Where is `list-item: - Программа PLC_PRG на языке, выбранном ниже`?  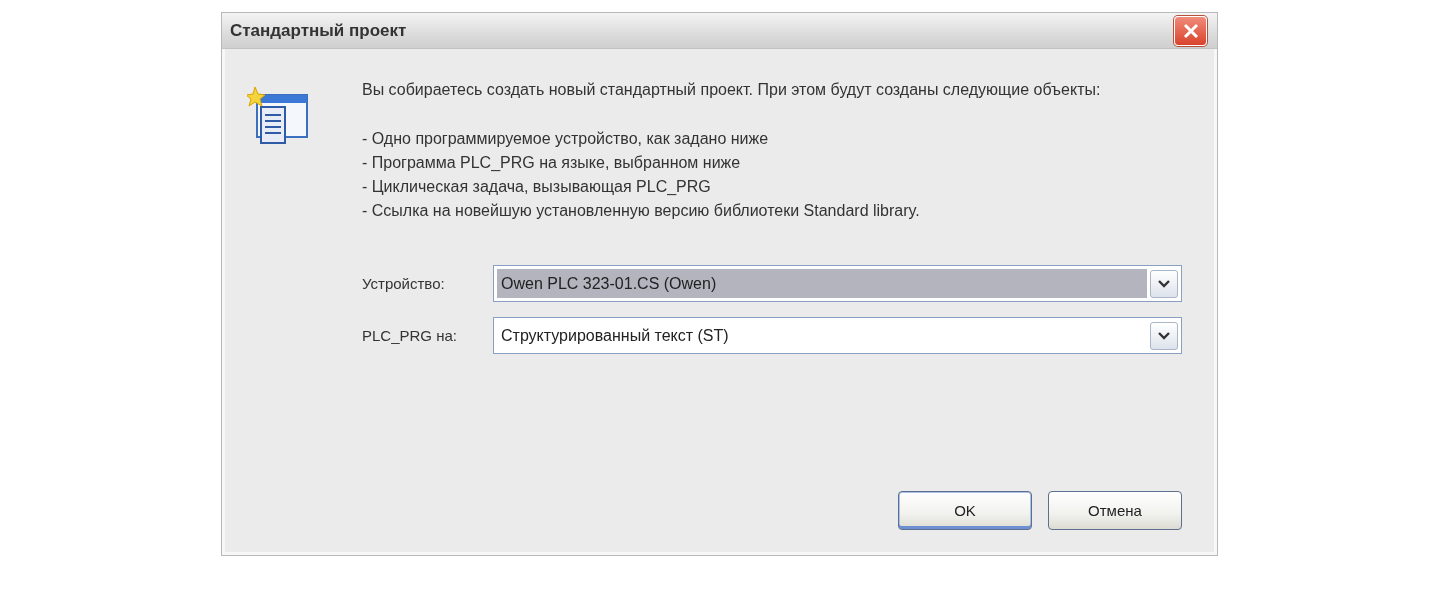 list-item: - Программа PLC_PRG на языке, выбранном ниже is located at coordinates (552, 163).